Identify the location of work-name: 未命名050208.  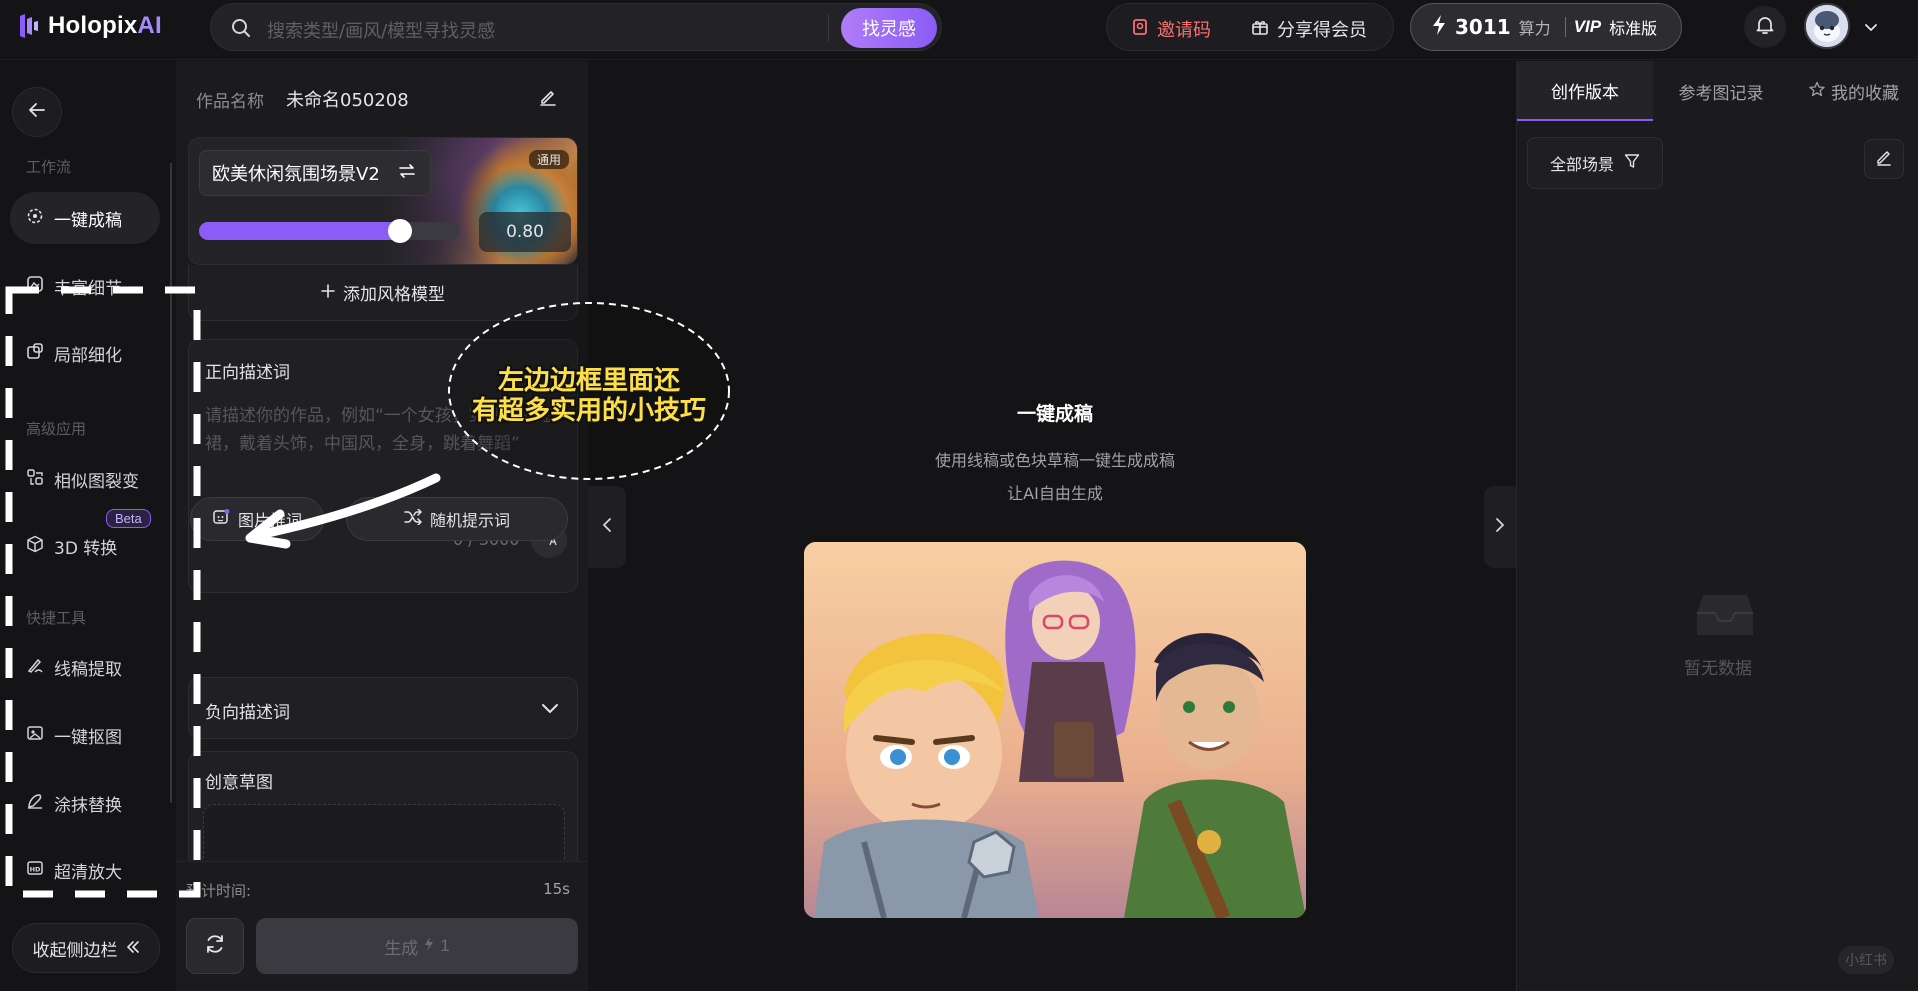
(347, 100).